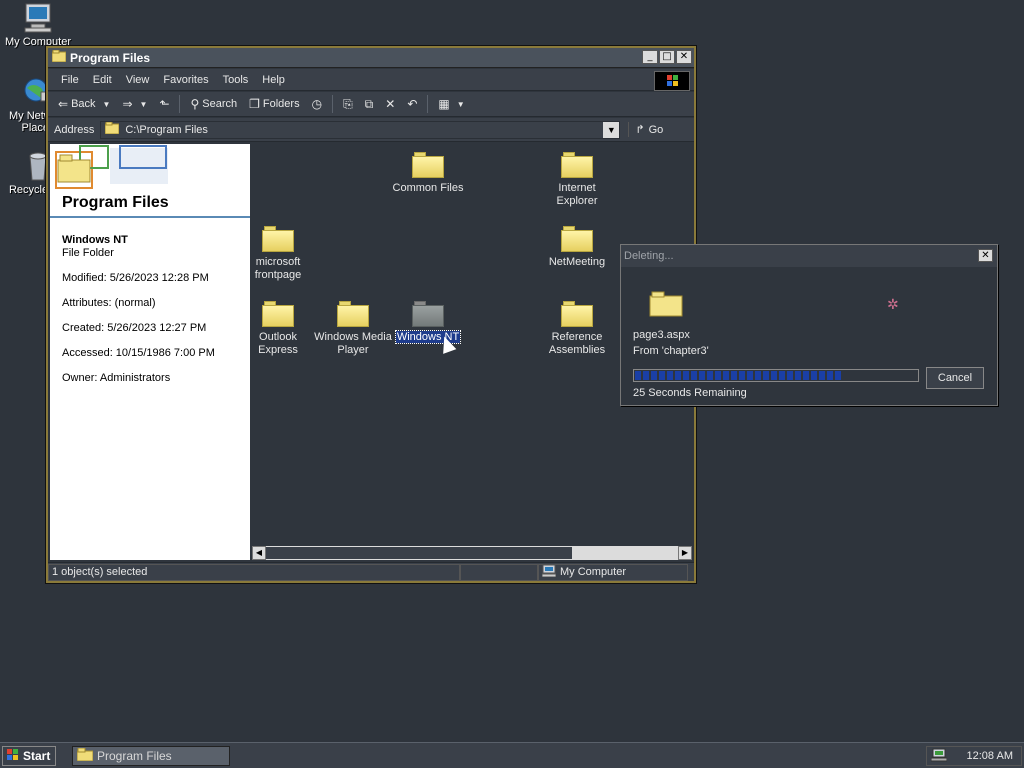 The width and height of the screenshot is (1024, 768). I want to click on file-item-common-files: Common Files, so click(428, 173).